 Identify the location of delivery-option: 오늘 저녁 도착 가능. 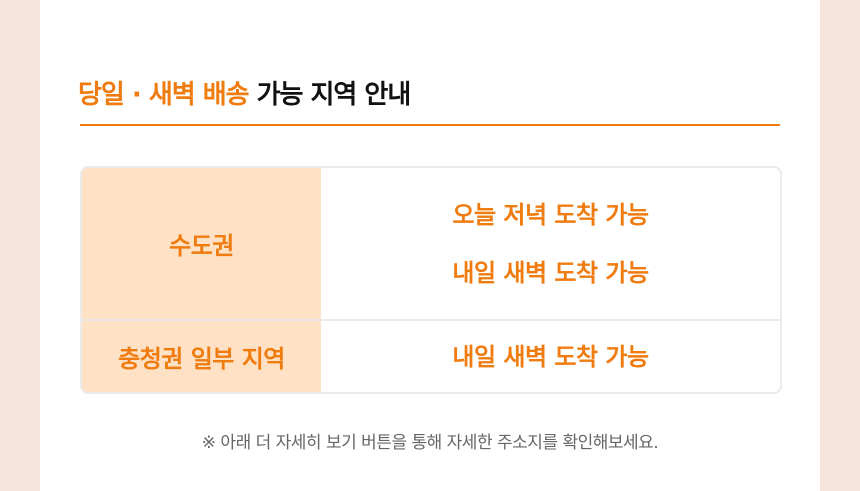
(550, 214).